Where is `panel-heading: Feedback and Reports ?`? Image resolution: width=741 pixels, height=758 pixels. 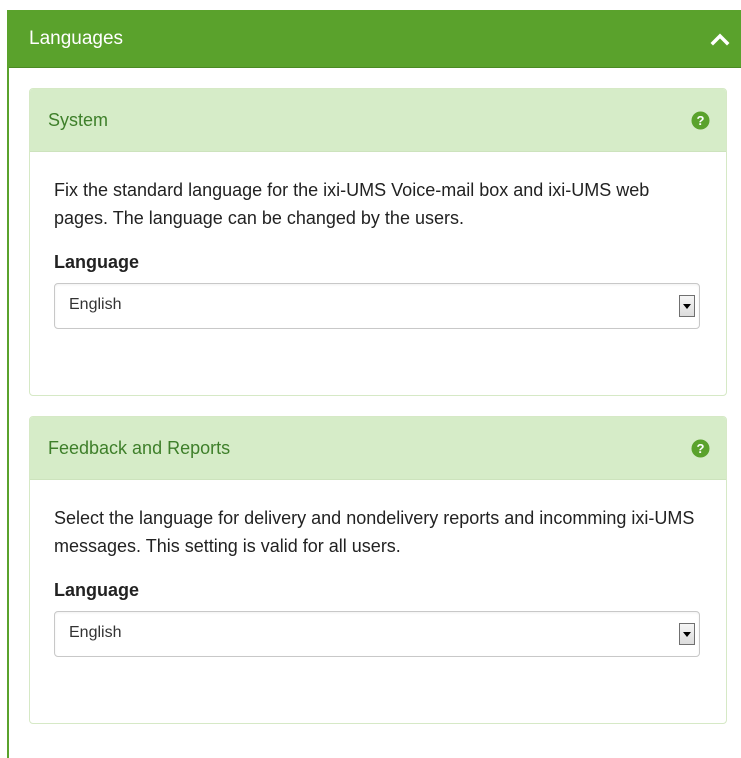 panel-heading: Feedback and Reports ? is located at coordinates (378, 448).